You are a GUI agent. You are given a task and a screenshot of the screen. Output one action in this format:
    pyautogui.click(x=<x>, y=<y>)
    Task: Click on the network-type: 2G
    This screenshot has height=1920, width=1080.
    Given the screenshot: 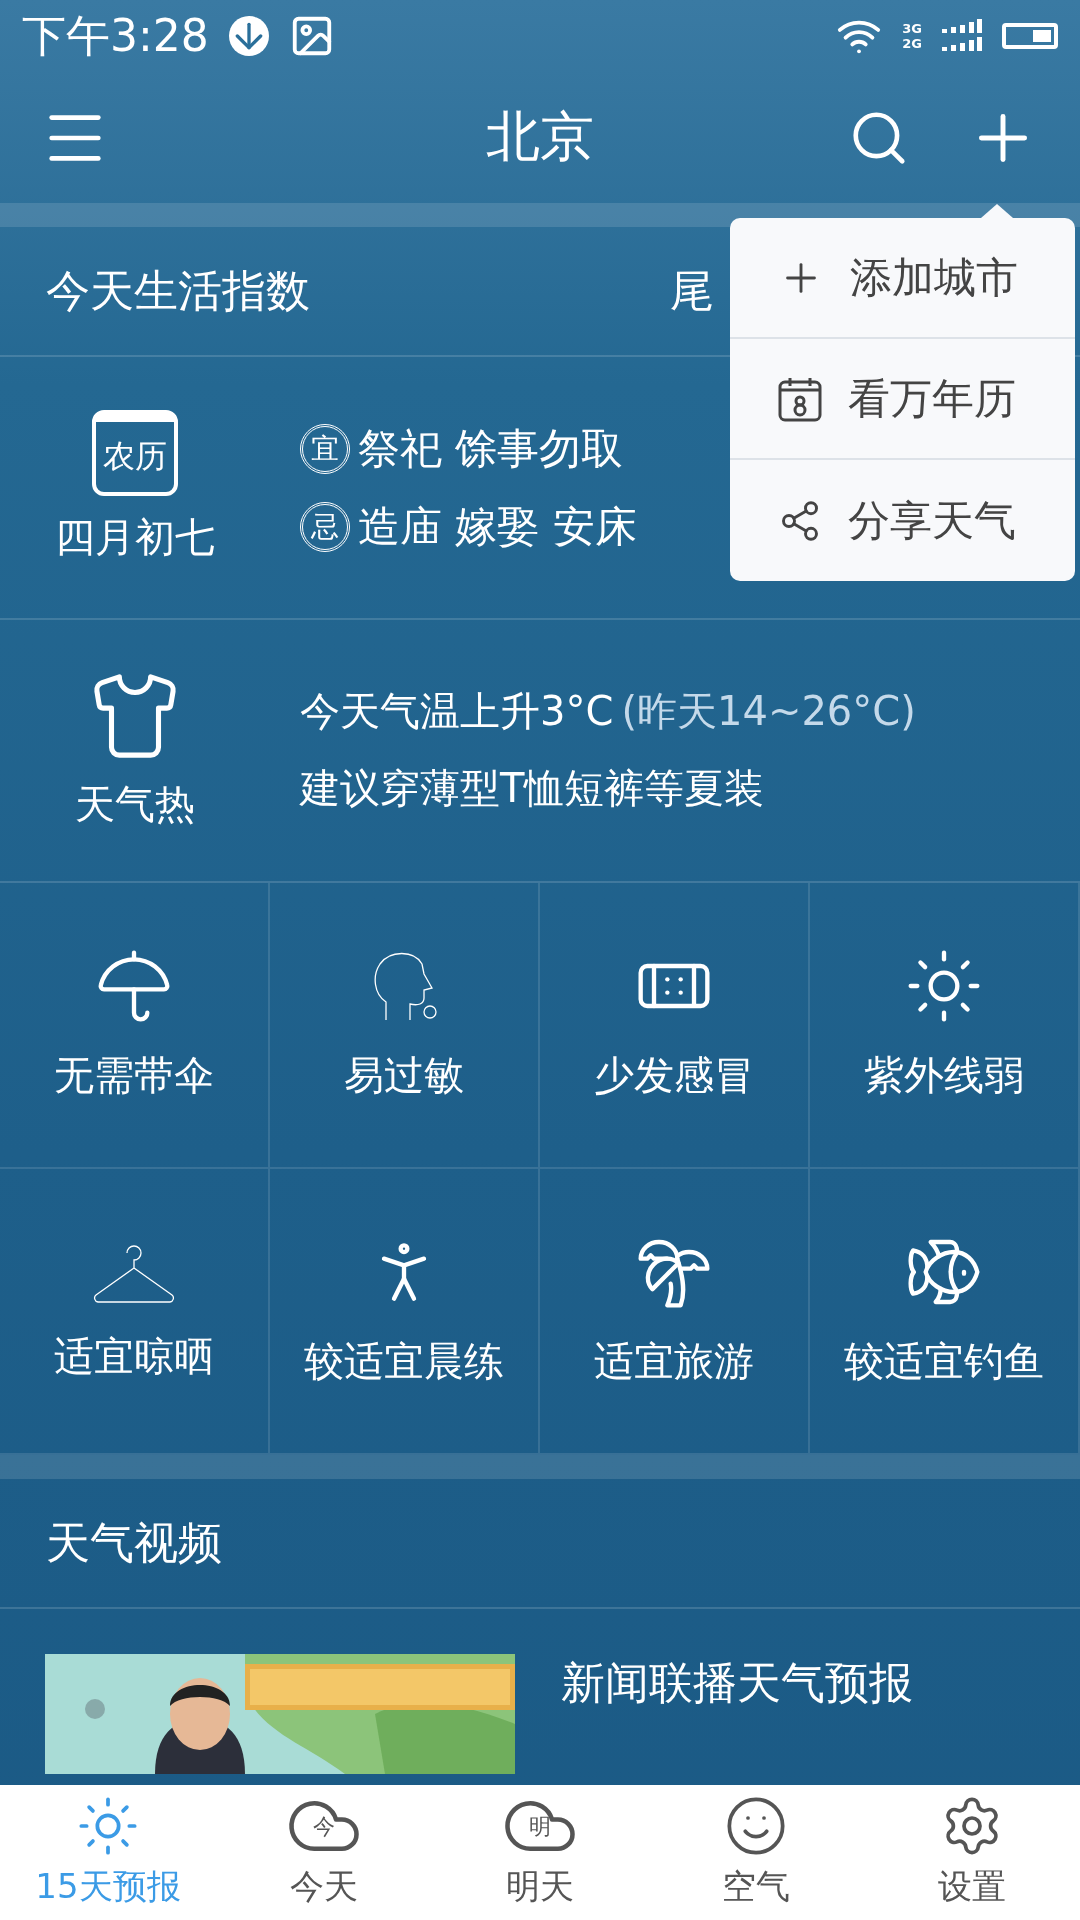 What is the action you would take?
    pyautogui.click(x=912, y=44)
    